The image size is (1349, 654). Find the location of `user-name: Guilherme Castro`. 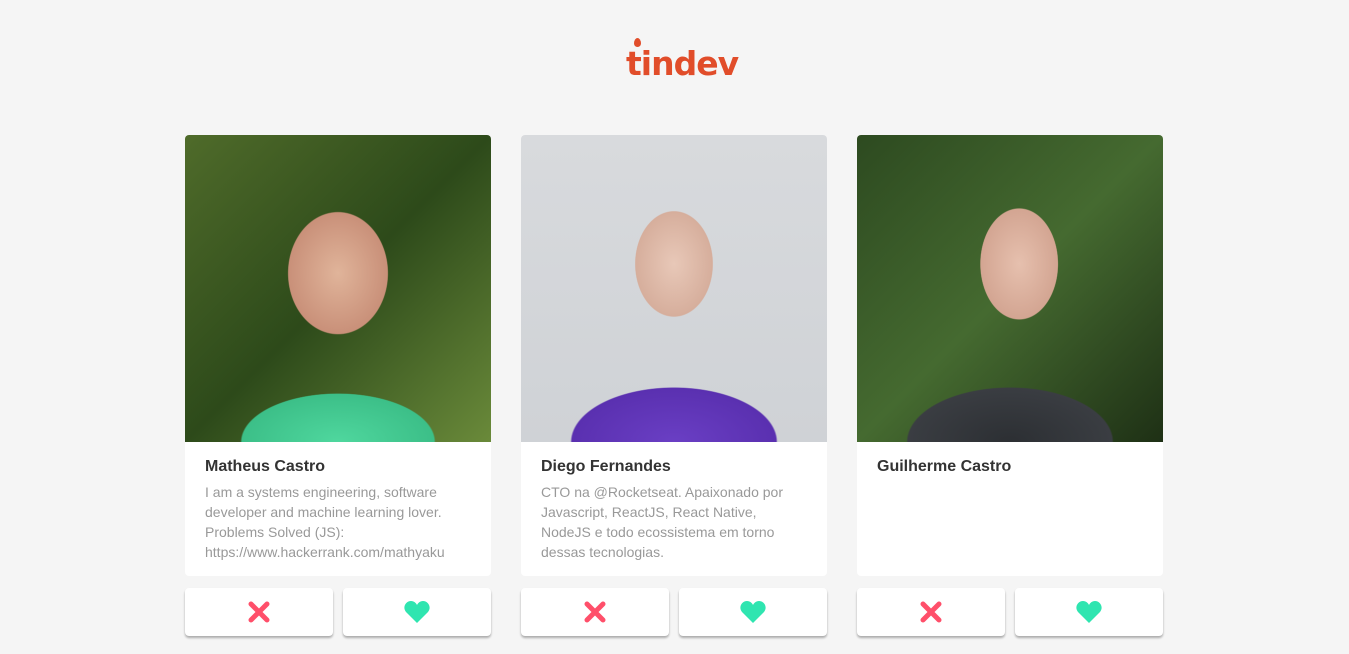

user-name: Guilherme Castro is located at coordinates (944, 466).